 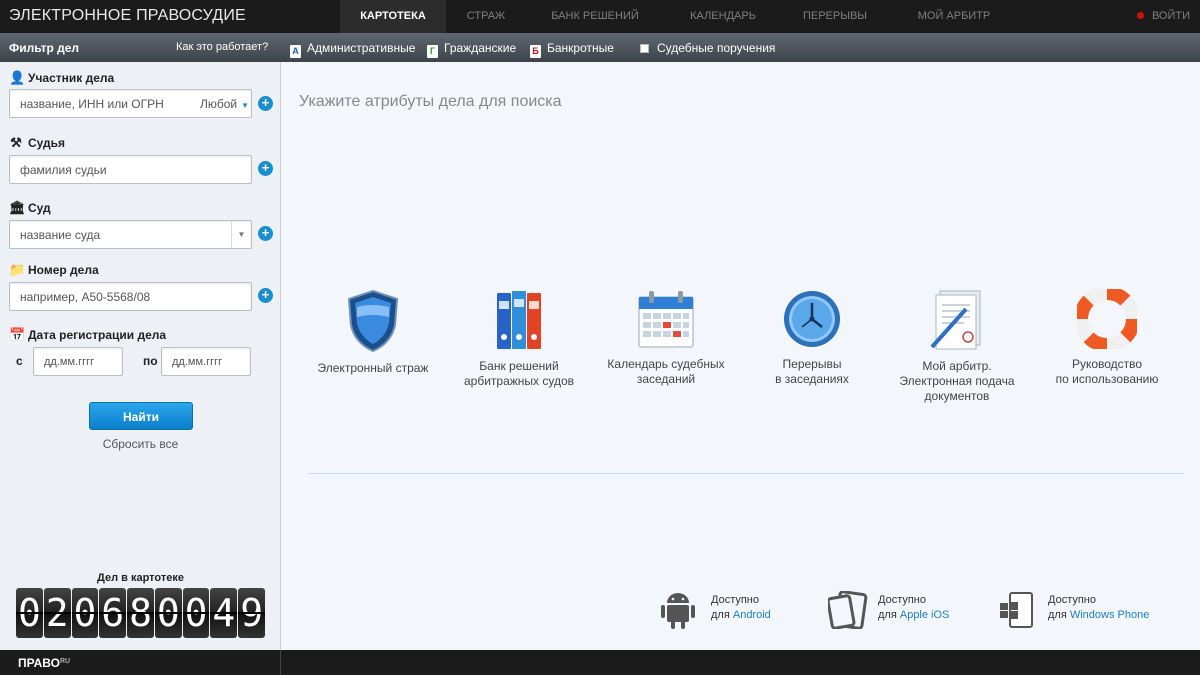 I want to click on tile-label: арбитражных судов, so click(x=519, y=381).